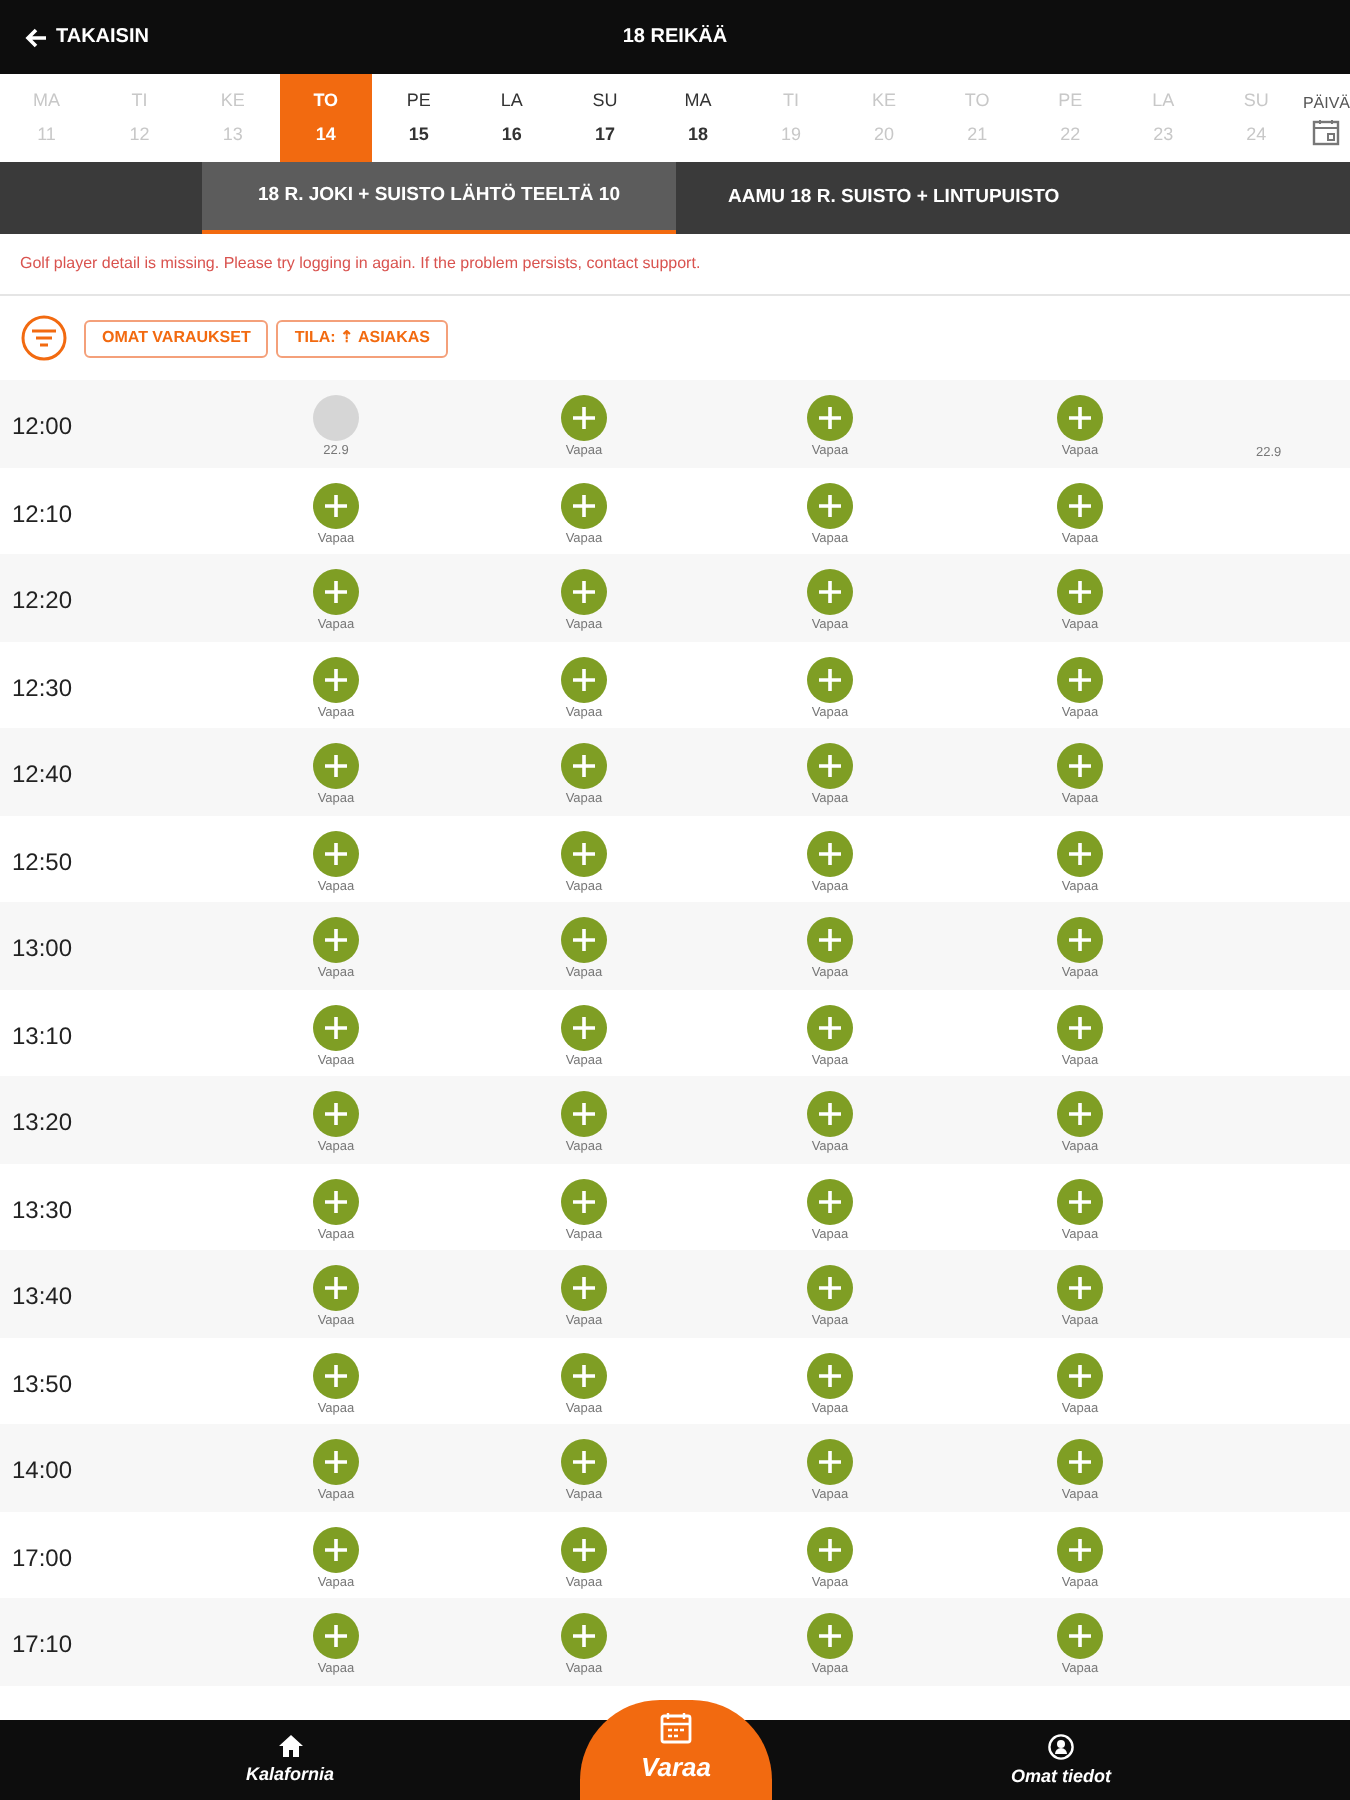 The height and width of the screenshot is (1800, 1350). I want to click on error-message: Golf player detail is missing. Please try logging in again. If the problem persists, contact support., so click(675, 265).